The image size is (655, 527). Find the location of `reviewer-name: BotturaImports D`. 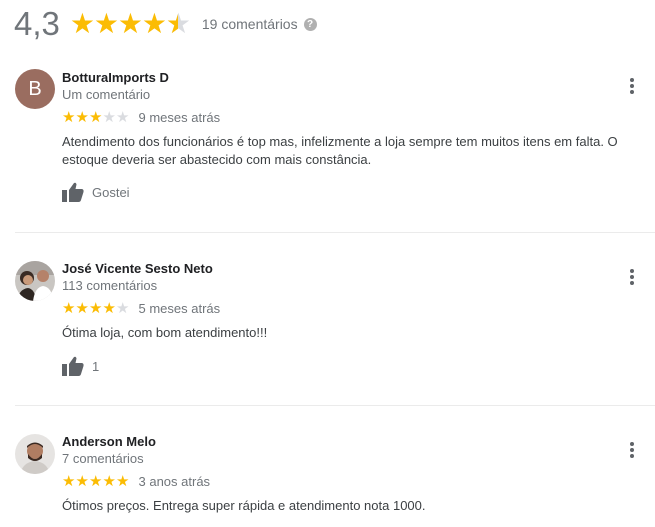

reviewer-name: BotturaImports D is located at coordinates (115, 77).